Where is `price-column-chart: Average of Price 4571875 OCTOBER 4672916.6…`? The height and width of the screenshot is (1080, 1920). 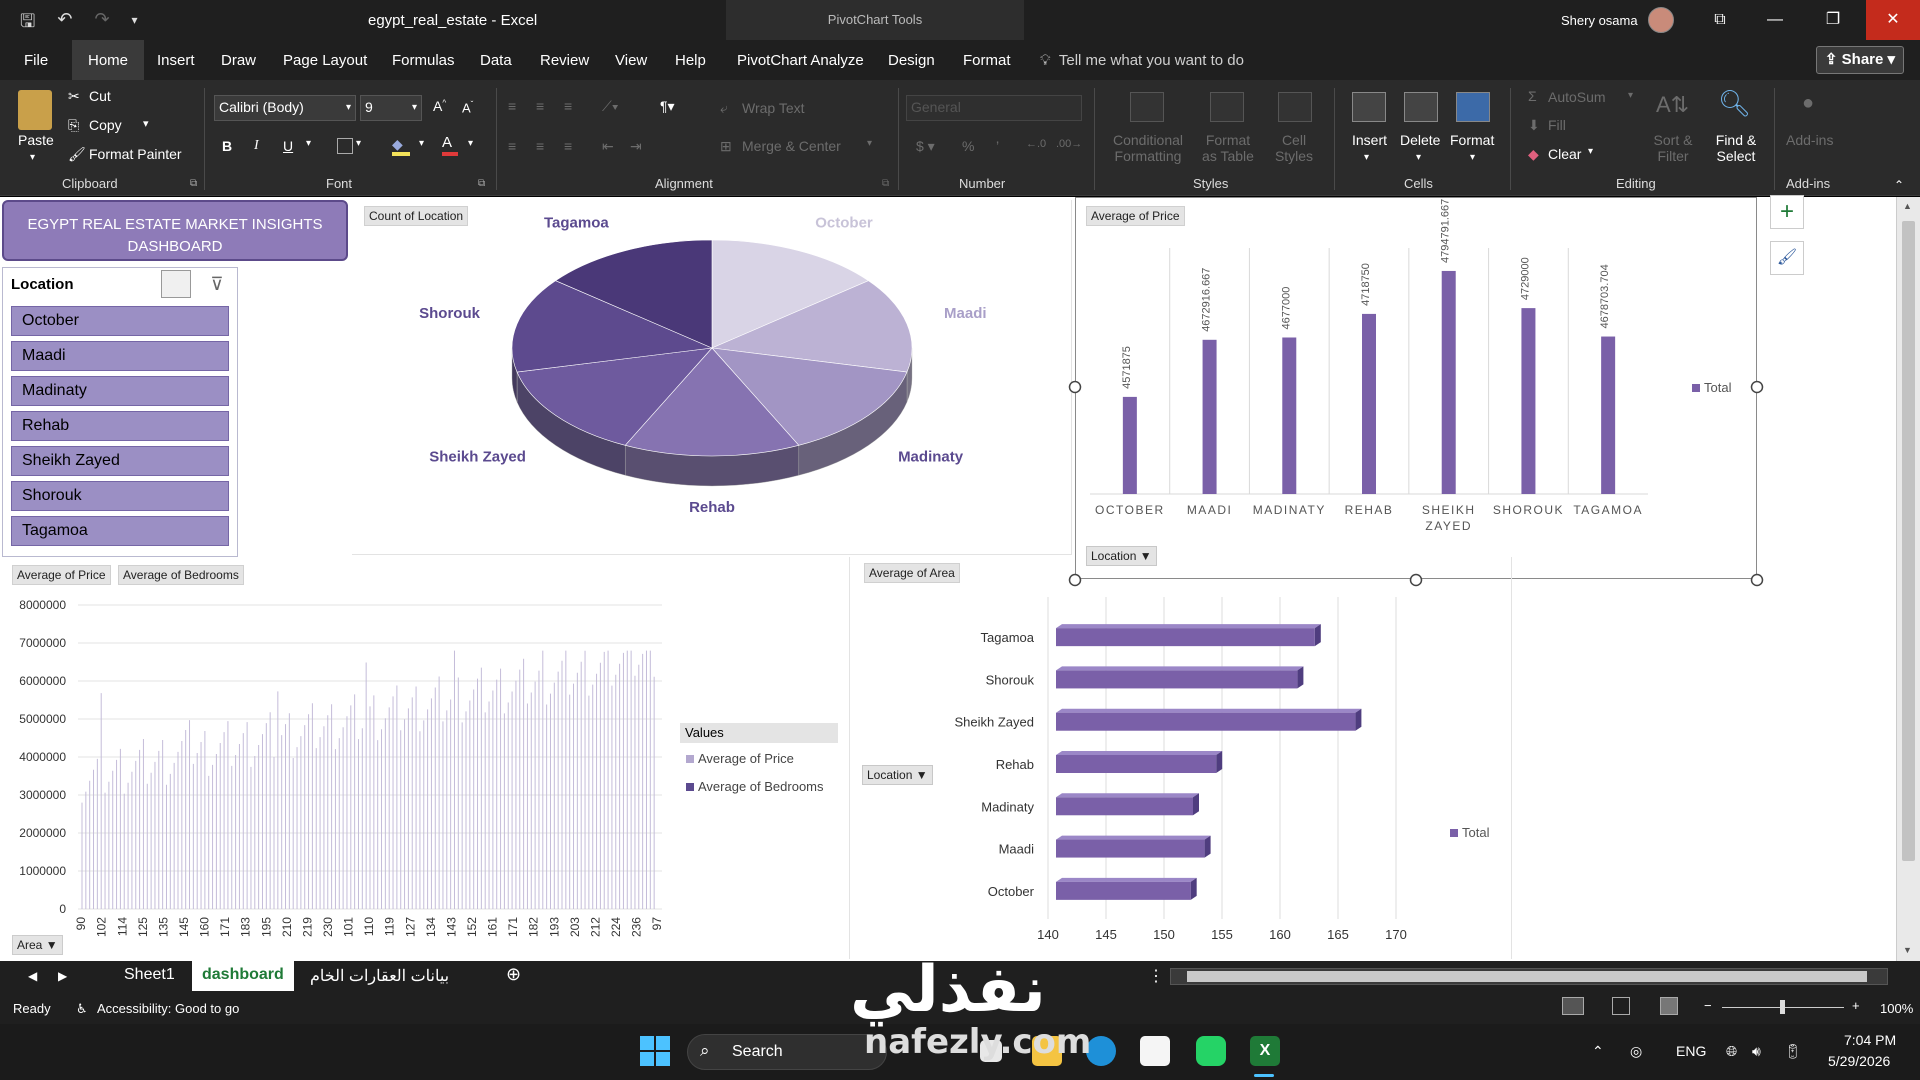
price-column-chart: Average of Price 4571875 OCTOBER 4672916.6… is located at coordinates (1416, 388).